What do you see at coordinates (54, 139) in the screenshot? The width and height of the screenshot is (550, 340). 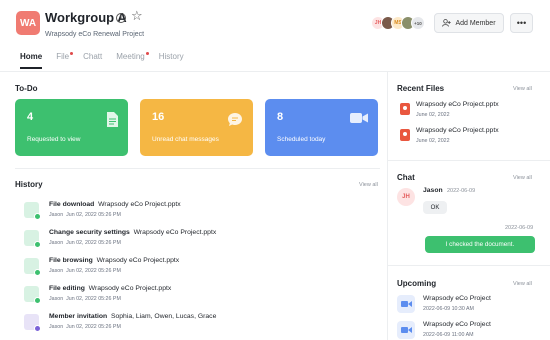 I see `todo-label: Requested to view` at bounding box center [54, 139].